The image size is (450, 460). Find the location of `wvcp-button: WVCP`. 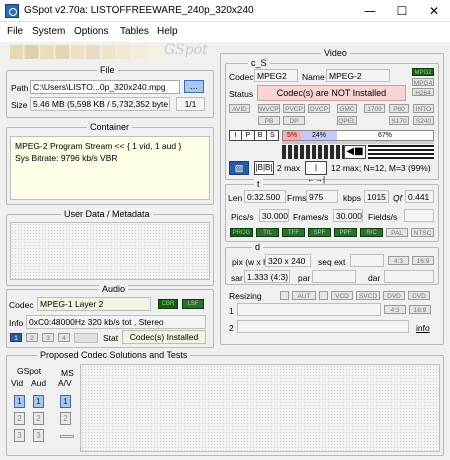

wvcp-button: WVCP is located at coordinates (269, 108).